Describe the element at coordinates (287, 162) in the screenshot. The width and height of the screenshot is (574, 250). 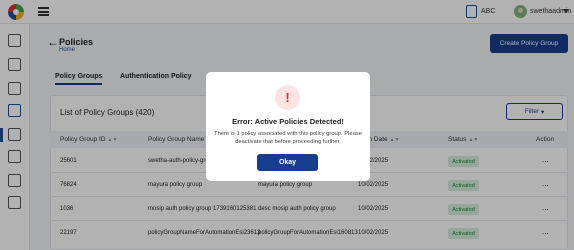
I see `okay-button: Okay` at that location.